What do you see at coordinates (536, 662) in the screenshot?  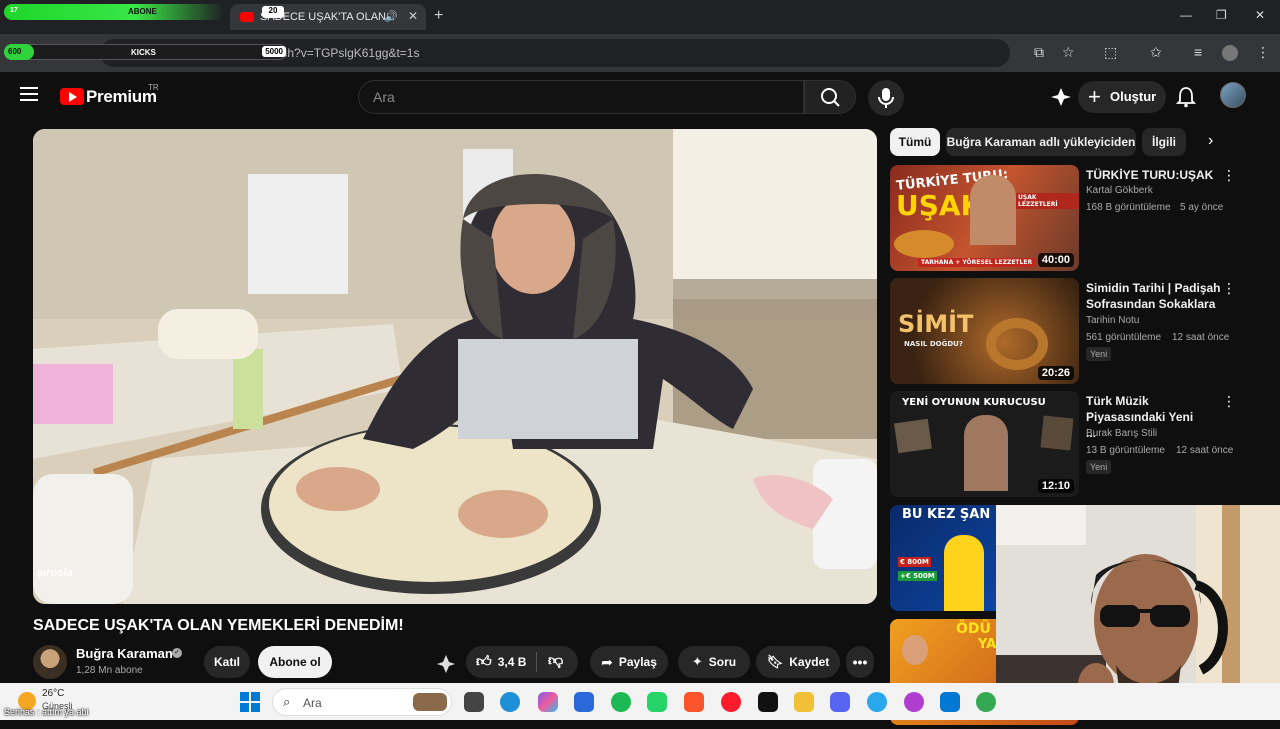 I see `divider` at bounding box center [536, 662].